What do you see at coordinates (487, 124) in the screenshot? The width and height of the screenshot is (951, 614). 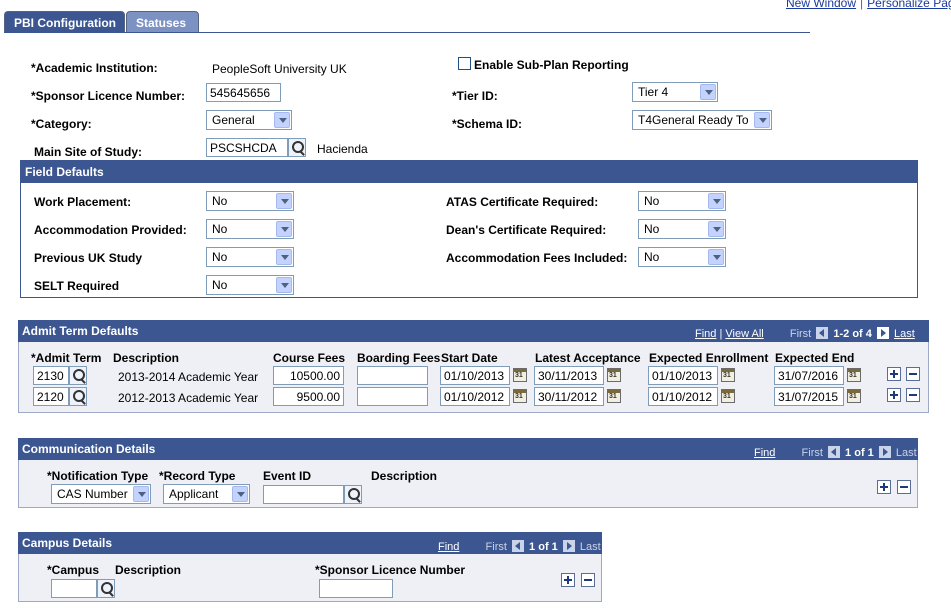 I see `schema-id-label: *Schema ID:` at bounding box center [487, 124].